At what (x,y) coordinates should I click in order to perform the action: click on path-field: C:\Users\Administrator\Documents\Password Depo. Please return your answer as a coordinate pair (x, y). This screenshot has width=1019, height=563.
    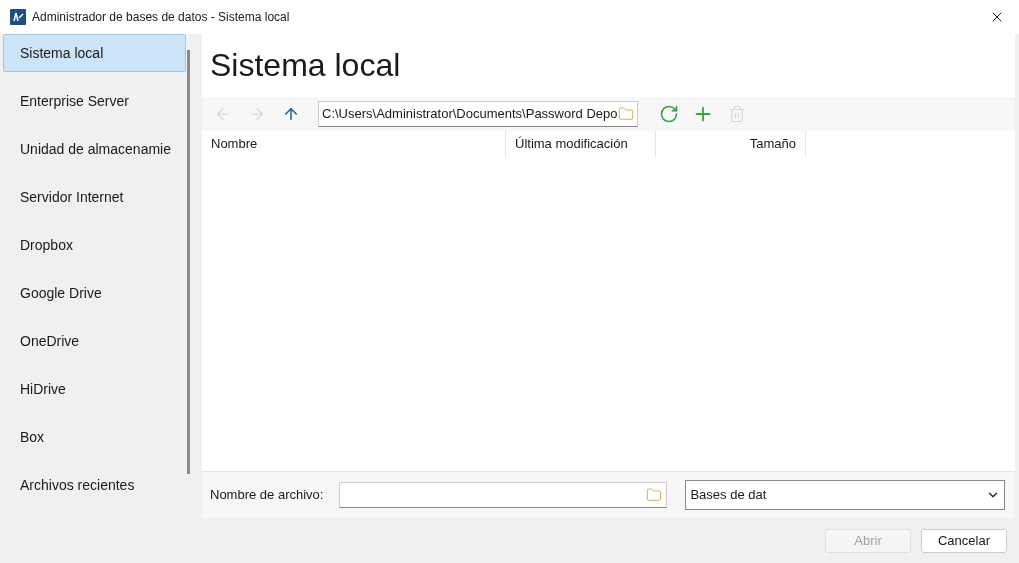
    Looking at the image, I should click on (478, 114).